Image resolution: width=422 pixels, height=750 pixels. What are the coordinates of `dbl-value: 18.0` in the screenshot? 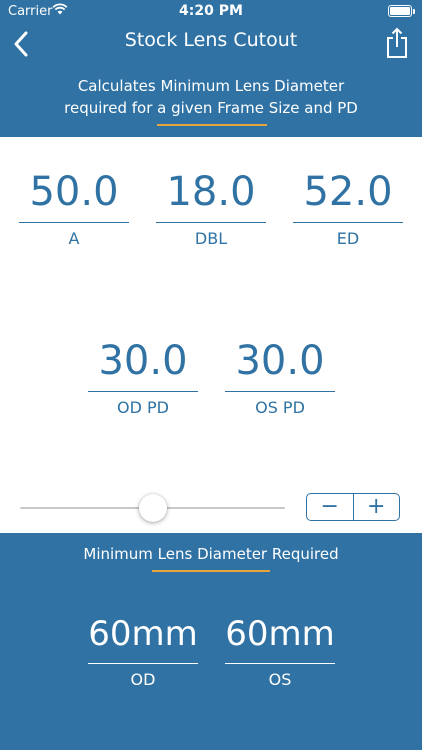 It's located at (211, 192).